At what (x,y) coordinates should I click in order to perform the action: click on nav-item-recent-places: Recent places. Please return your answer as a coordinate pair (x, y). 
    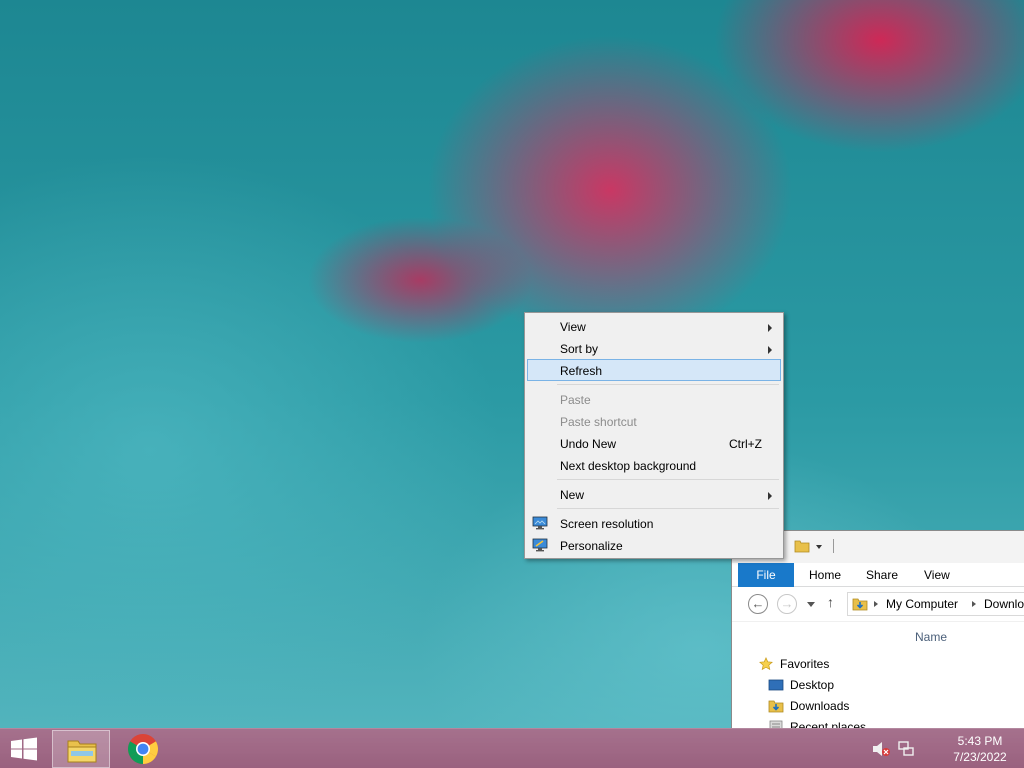
    Looking at the image, I should click on (817, 722).